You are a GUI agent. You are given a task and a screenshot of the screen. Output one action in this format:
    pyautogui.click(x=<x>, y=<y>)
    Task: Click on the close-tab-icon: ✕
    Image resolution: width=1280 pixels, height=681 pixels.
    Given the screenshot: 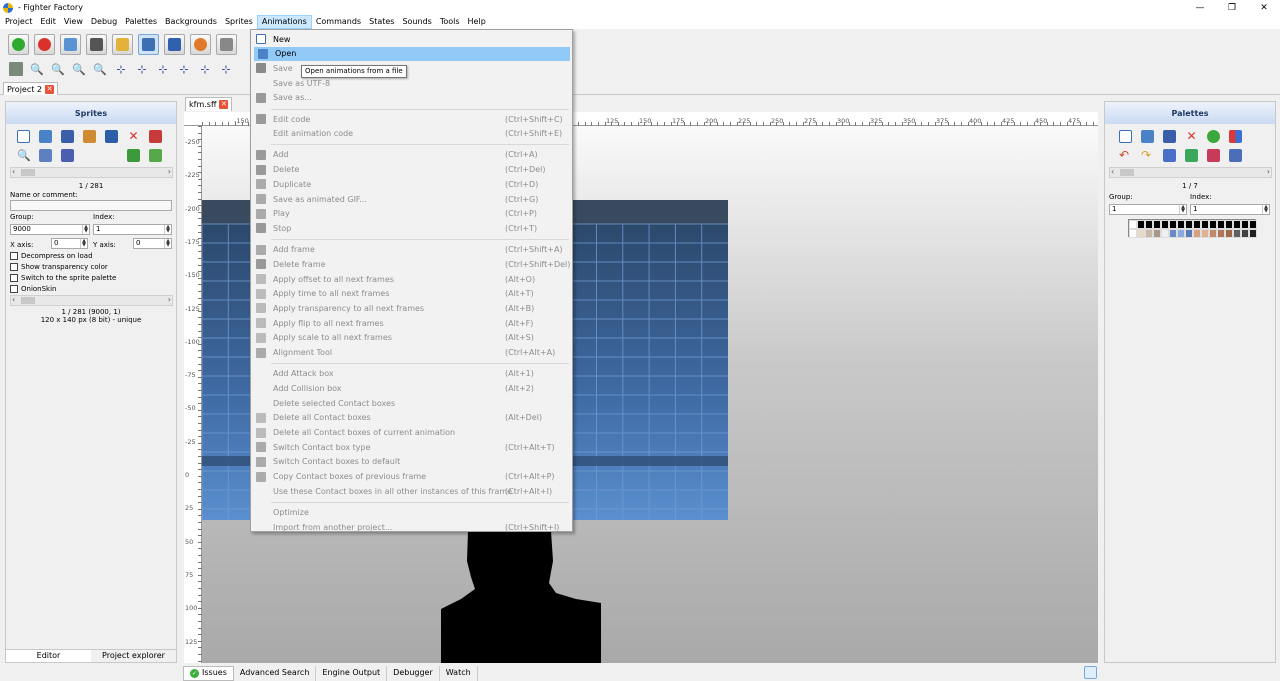 What is the action you would take?
    pyautogui.click(x=50, y=89)
    